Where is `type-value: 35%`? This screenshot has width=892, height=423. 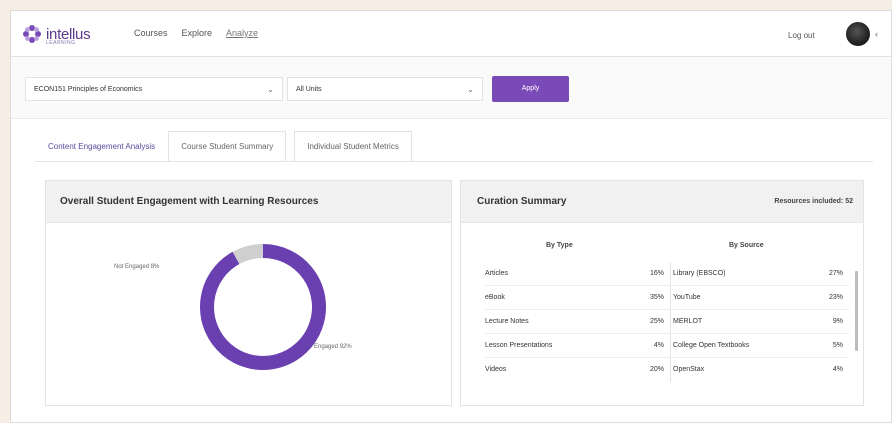 type-value: 35% is located at coordinates (656, 297).